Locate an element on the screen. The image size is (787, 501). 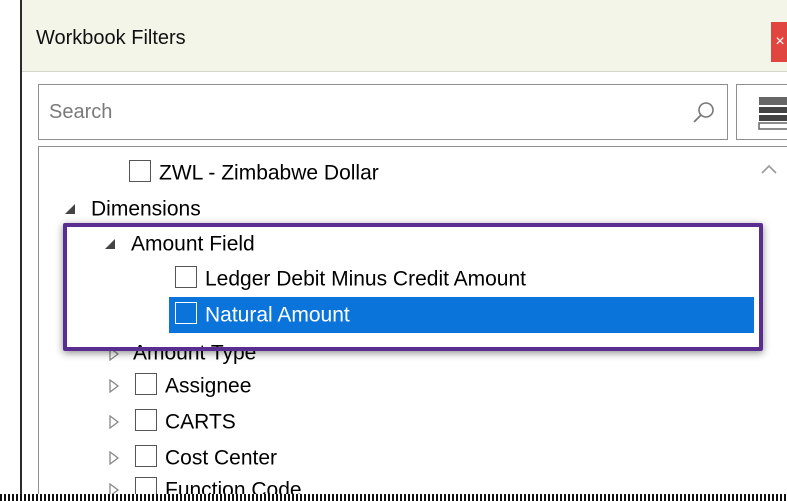
list-view-icon is located at coordinates (772, 113).